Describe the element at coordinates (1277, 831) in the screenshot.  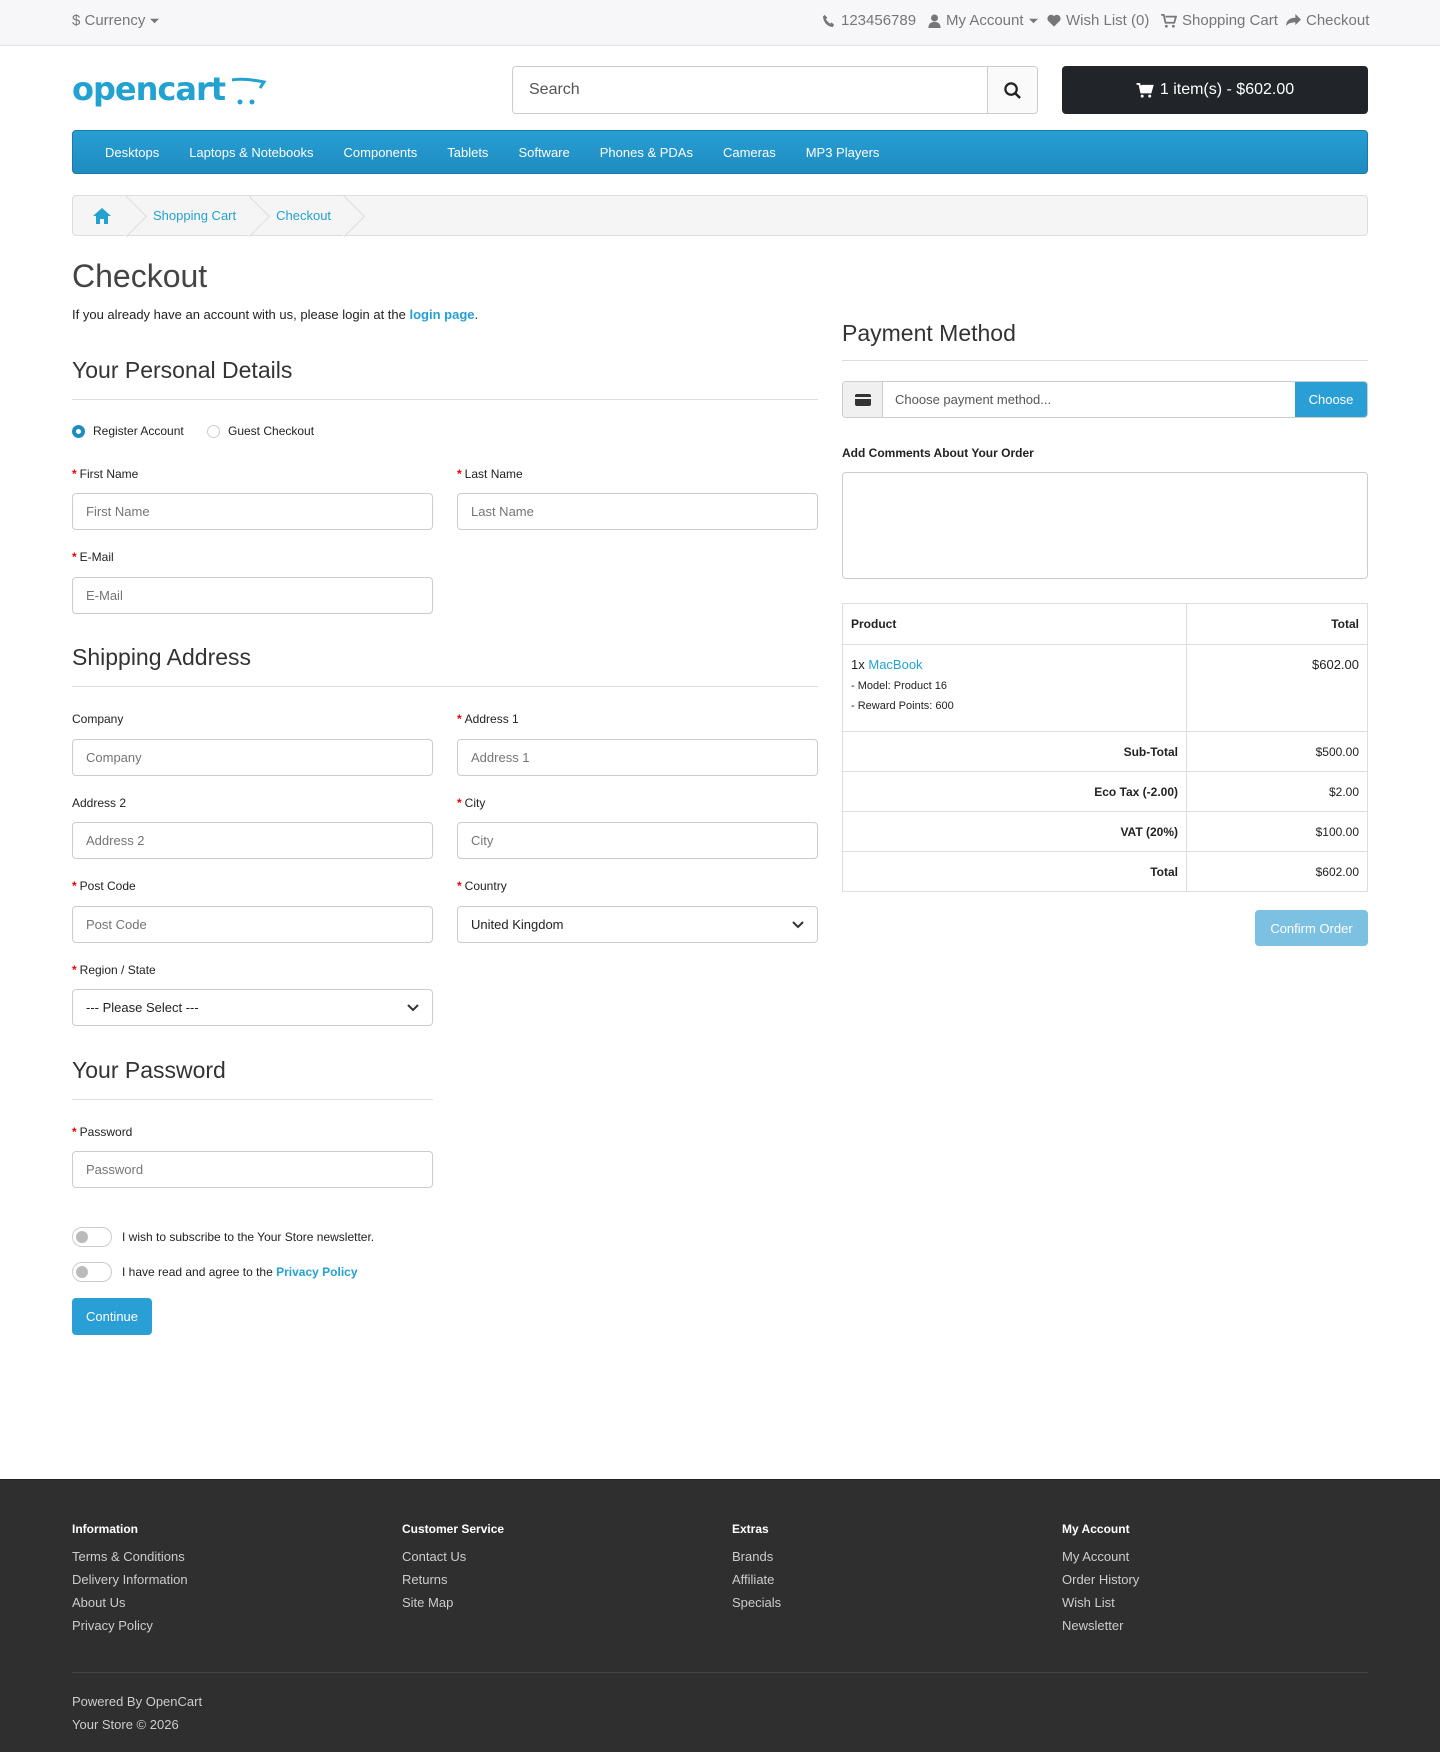
I see `total-value: $100.00` at that location.